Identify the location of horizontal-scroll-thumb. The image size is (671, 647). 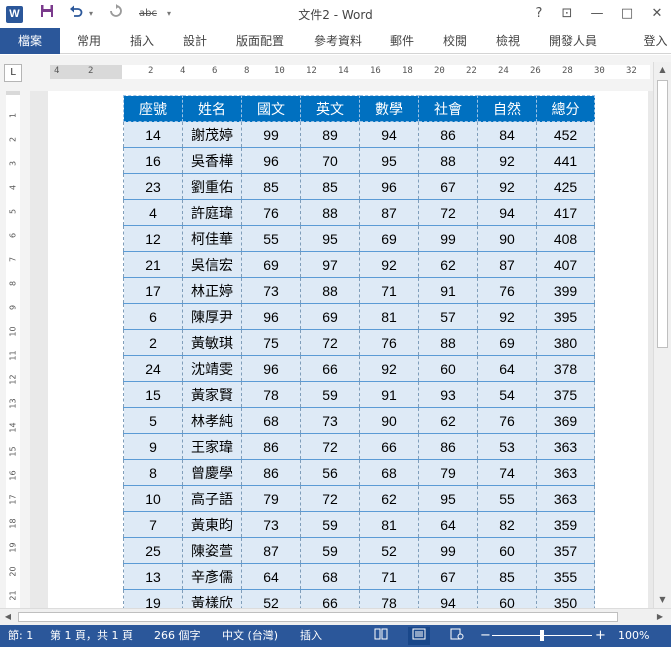
(318, 617).